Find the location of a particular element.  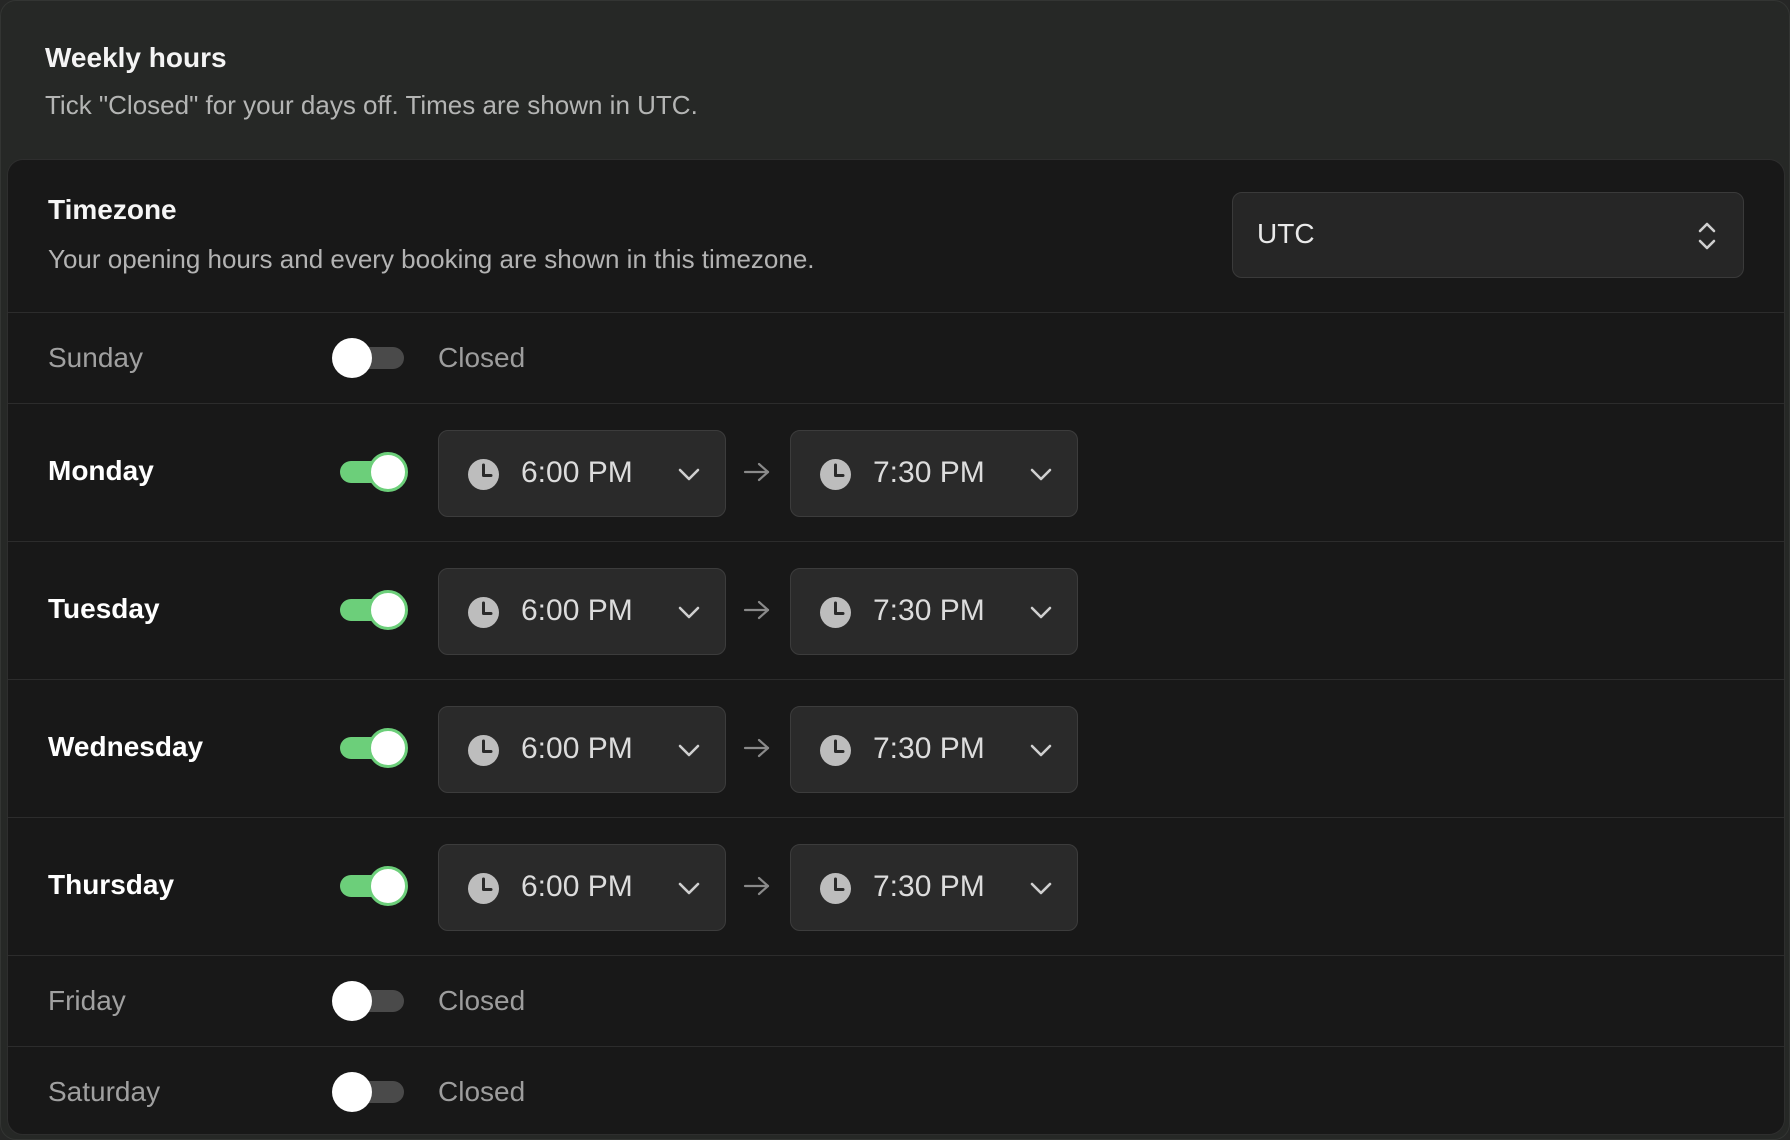

day-row-thursday: Thursday 6:00 PM 7:30 PM is located at coordinates (896, 887).